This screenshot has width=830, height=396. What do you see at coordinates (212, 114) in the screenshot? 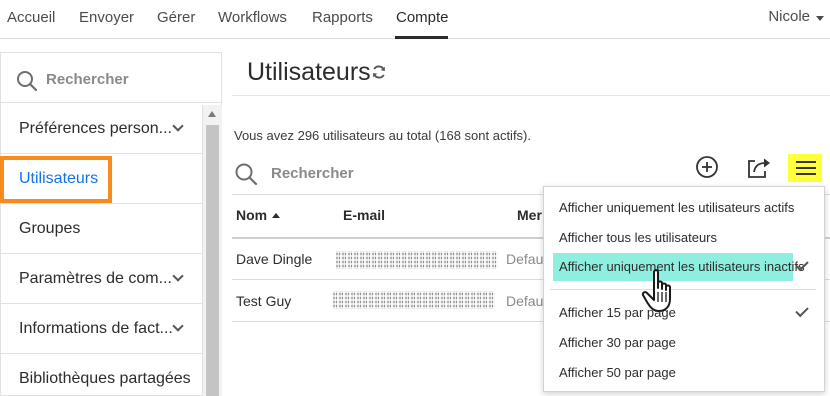
I see `scroll-up-arrow-icon` at bounding box center [212, 114].